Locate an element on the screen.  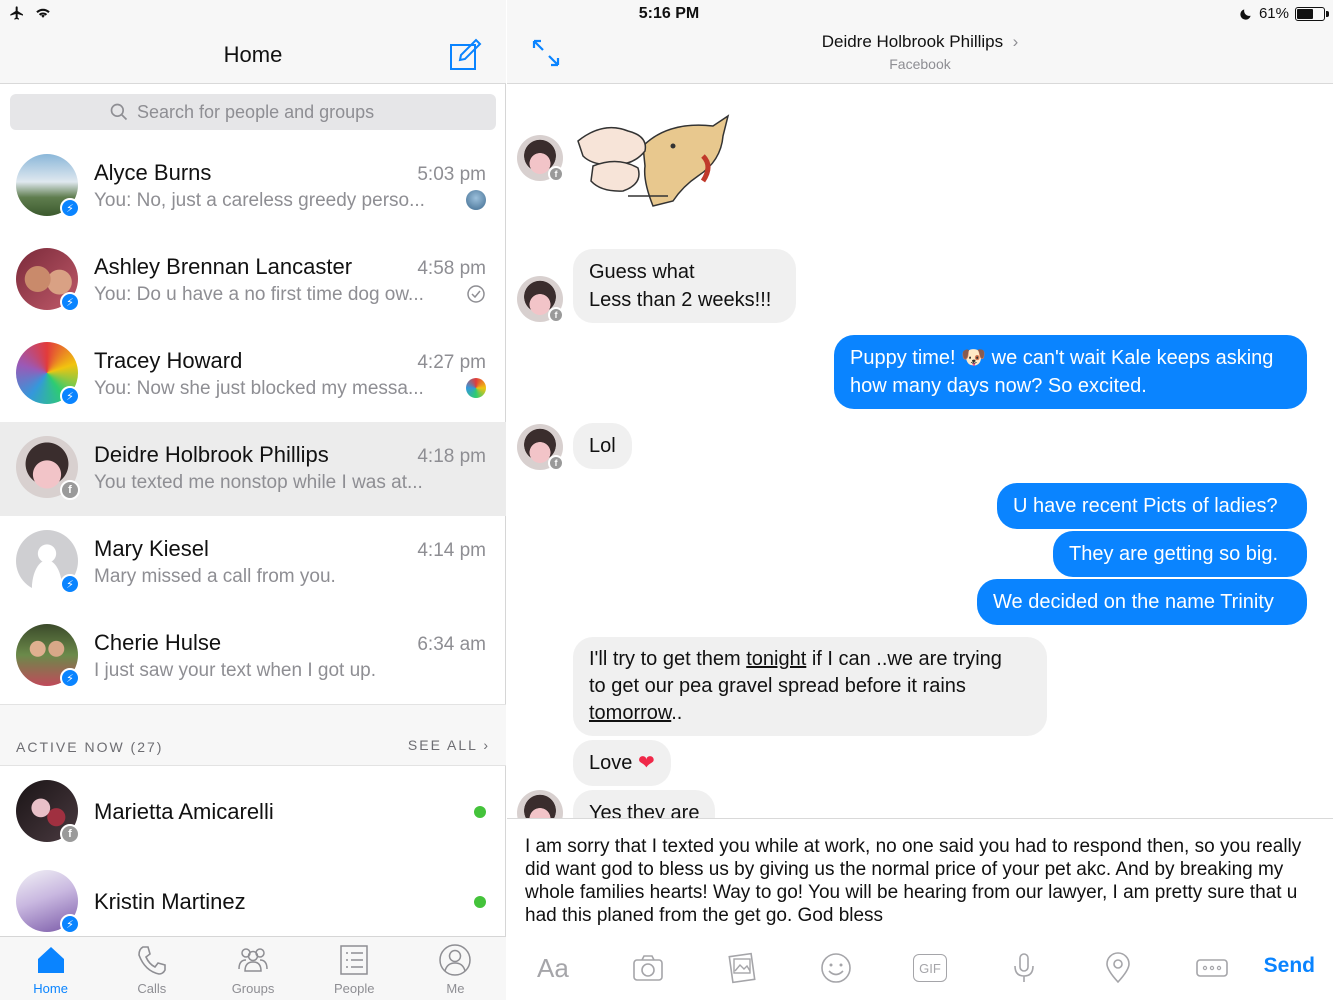
facebook-badge-icon: f is located at coordinates (70, 490).